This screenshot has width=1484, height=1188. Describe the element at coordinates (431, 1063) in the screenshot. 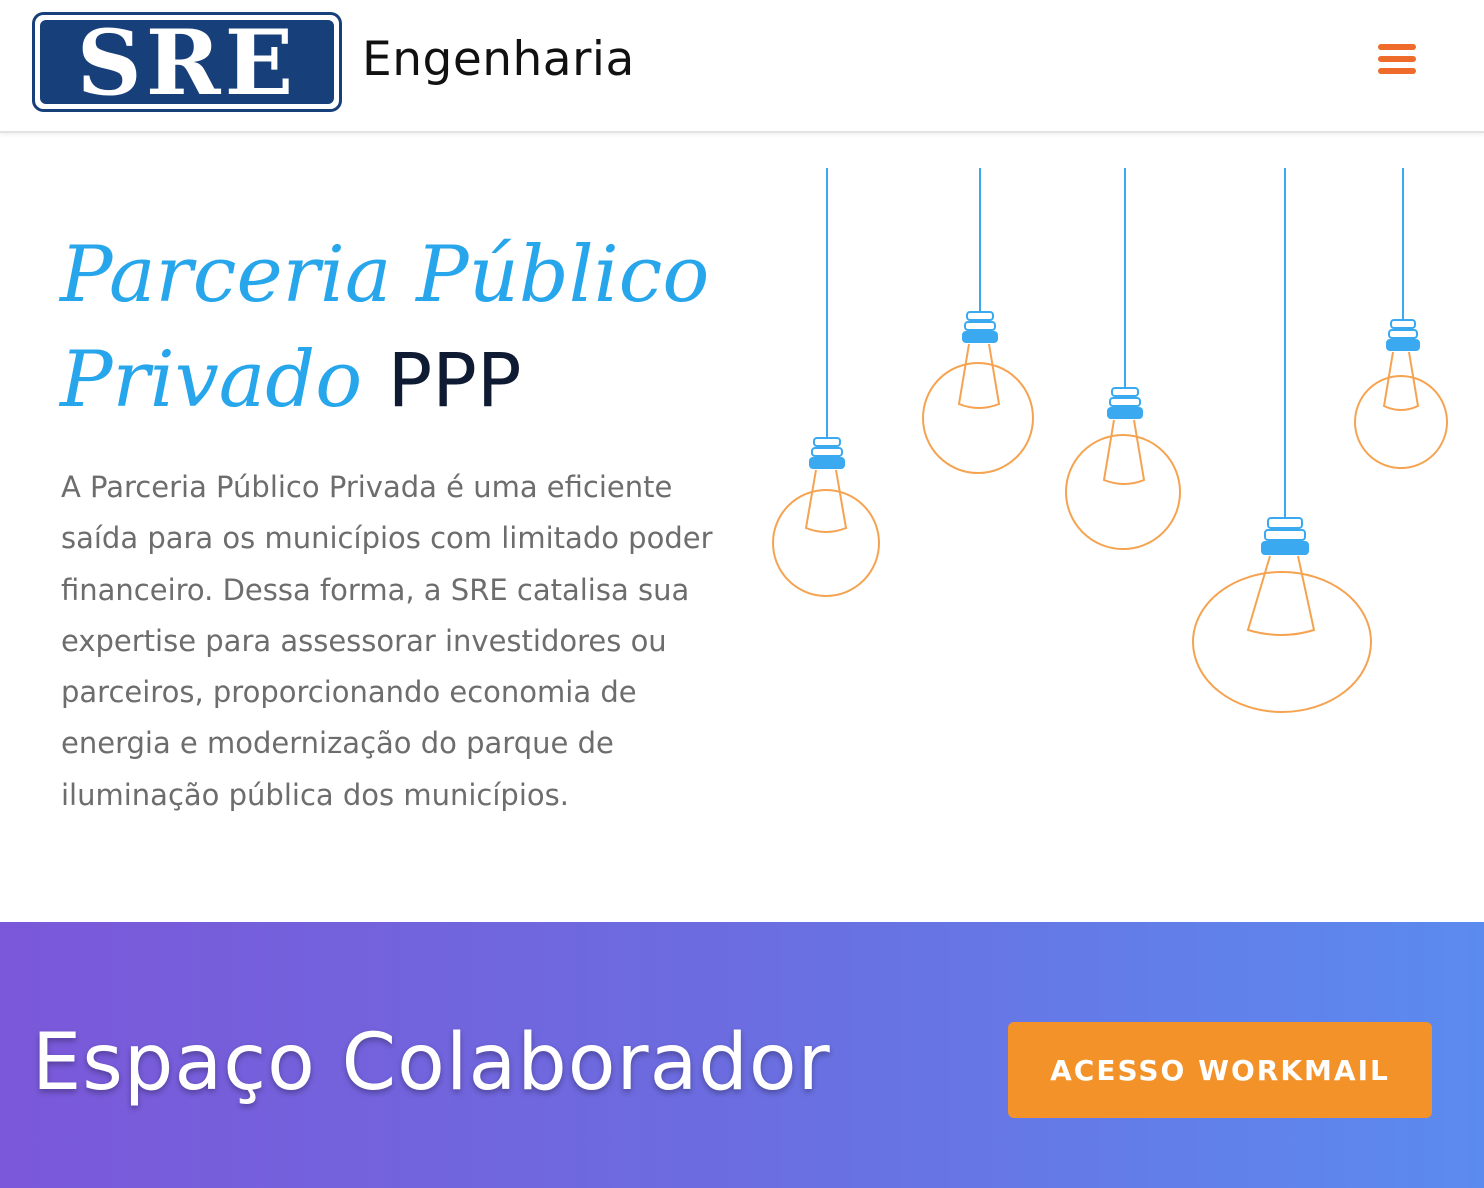

I see `banner-title: Espaço Colaborador` at that location.